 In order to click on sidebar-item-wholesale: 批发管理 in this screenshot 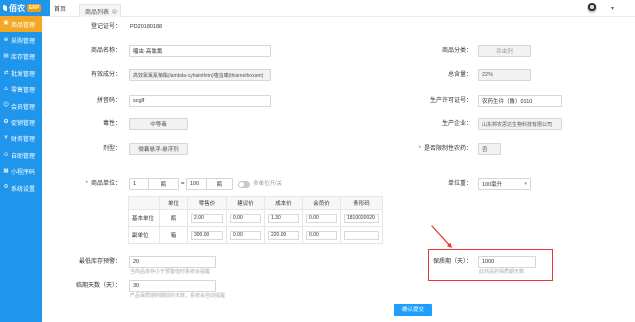, I will do `click(21, 73)`.